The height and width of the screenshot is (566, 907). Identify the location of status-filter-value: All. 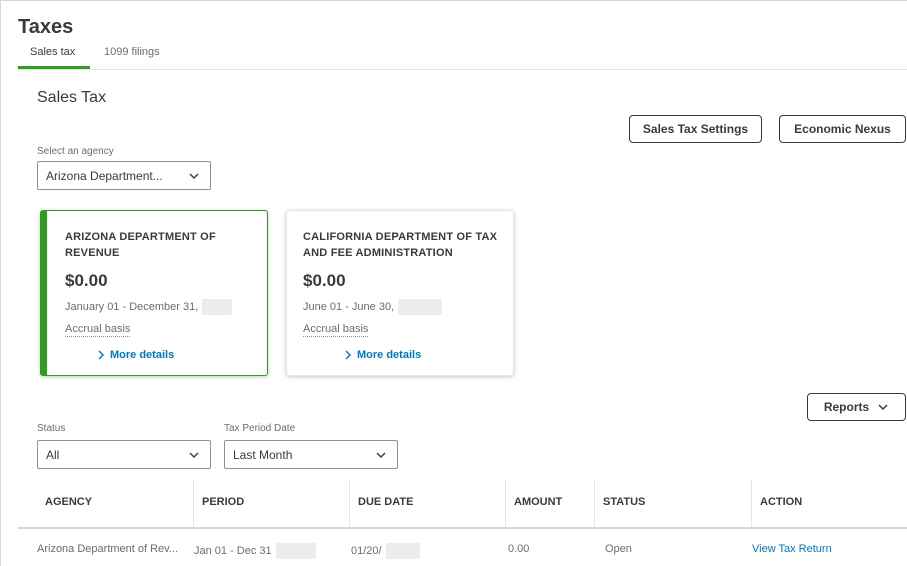
(53, 454).